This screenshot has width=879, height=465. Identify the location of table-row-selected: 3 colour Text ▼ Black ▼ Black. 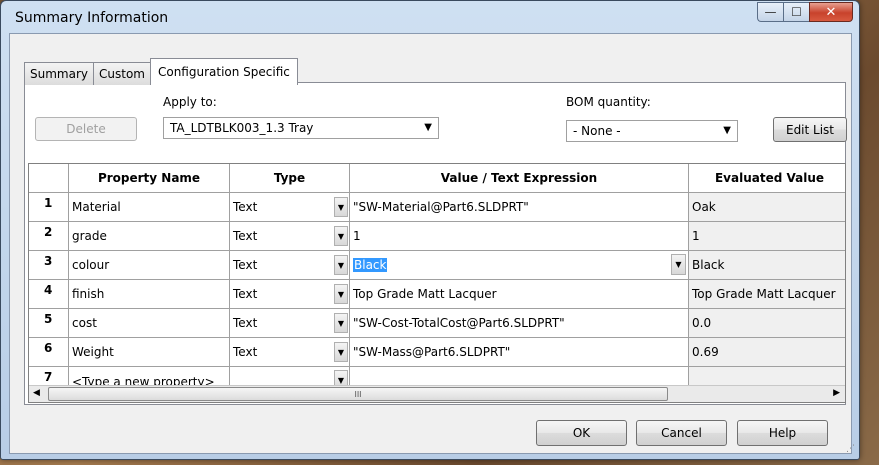
(437, 265).